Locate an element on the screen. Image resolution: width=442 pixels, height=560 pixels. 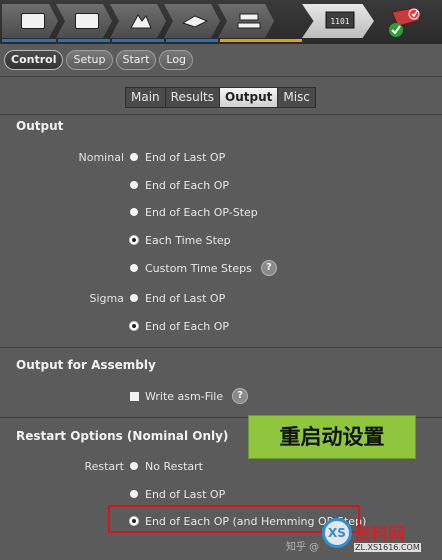
sigma-option-end-of-each-op: End of Each OP is located at coordinates (179, 326).